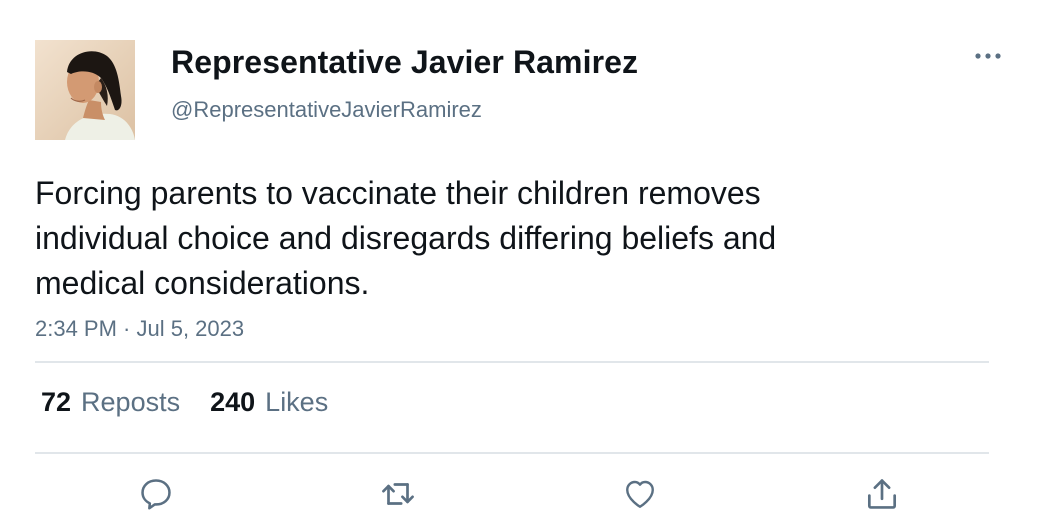 The image size is (1050, 525). I want to click on like-button, so click(640, 494).